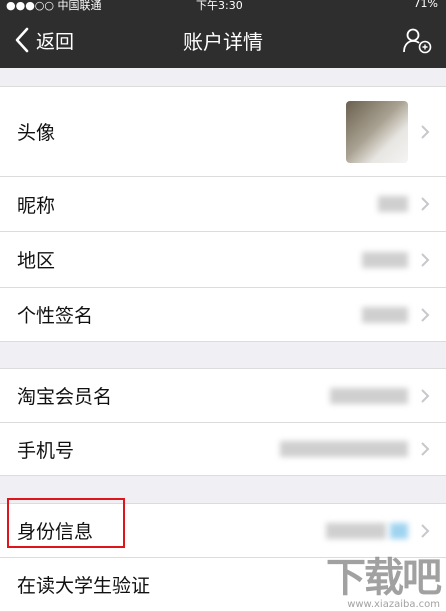 The image size is (446, 612). Describe the element at coordinates (344, 449) in the screenshot. I see `phone-value` at that location.